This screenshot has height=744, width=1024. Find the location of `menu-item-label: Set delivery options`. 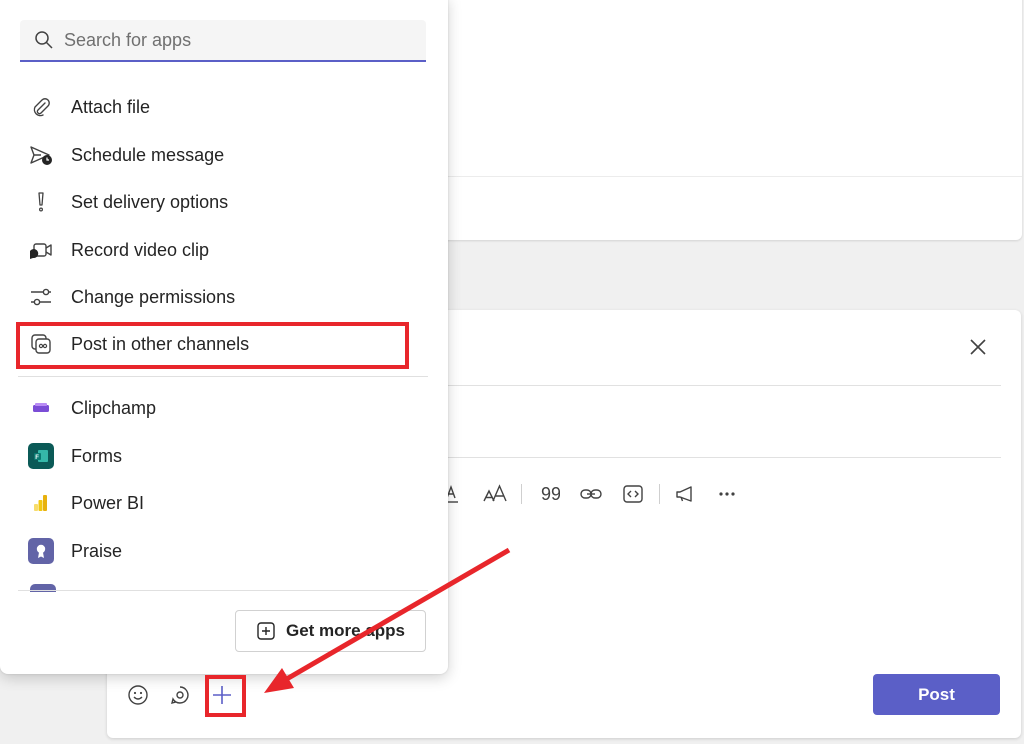

menu-item-label: Set delivery options is located at coordinates (150, 201).